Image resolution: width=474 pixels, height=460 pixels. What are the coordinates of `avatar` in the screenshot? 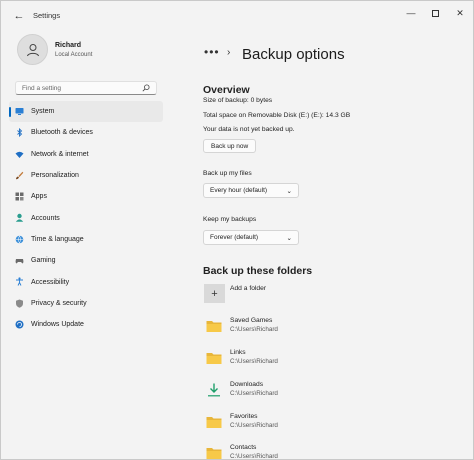 It's located at (32, 49).